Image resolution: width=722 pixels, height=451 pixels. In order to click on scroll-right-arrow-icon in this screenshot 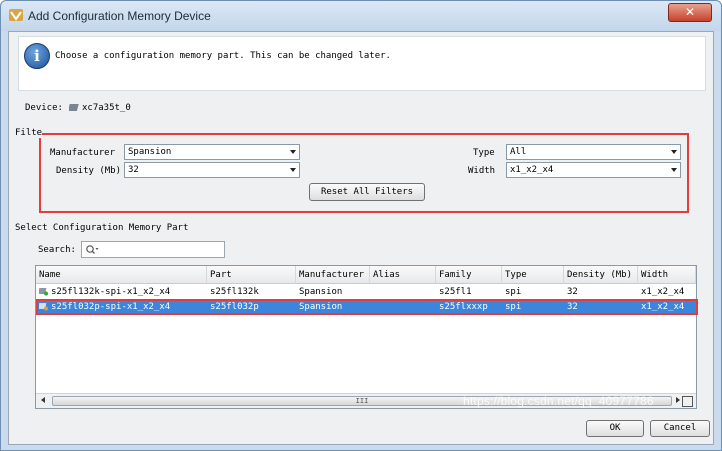, I will do `click(678, 400)`.